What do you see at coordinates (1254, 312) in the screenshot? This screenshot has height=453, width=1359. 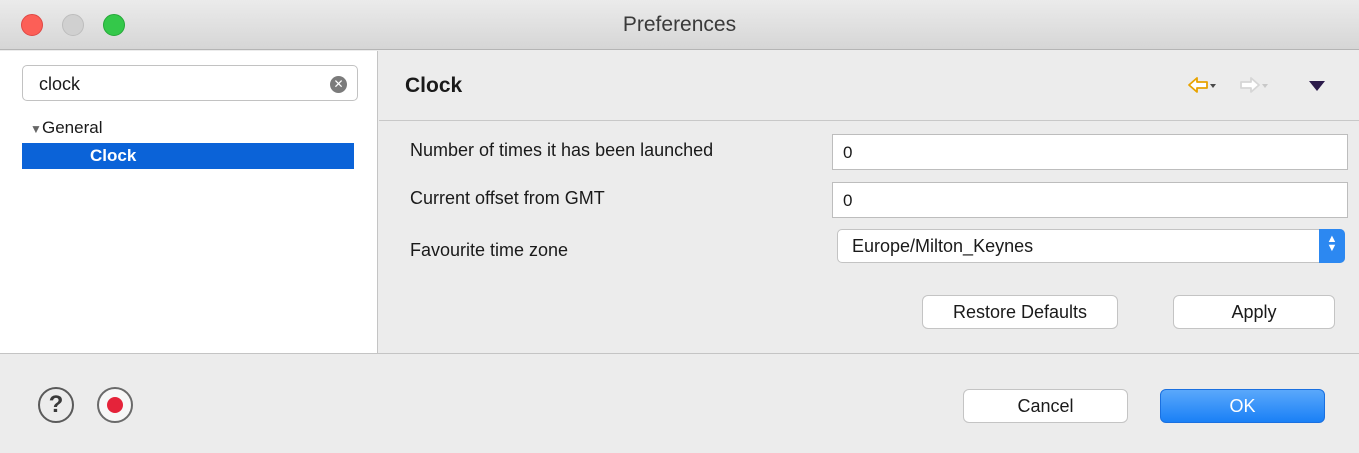 I see `apply-button: Apply` at bounding box center [1254, 312].